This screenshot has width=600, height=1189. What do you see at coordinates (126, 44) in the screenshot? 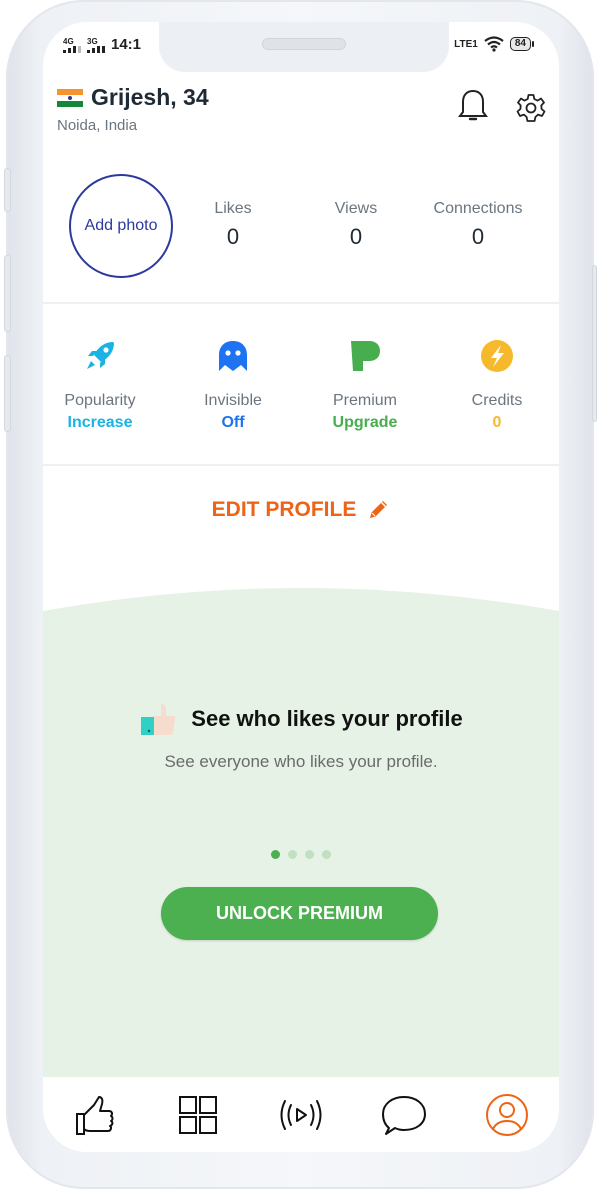
I see `clock: 14:1` at bounding box center [126, 44].